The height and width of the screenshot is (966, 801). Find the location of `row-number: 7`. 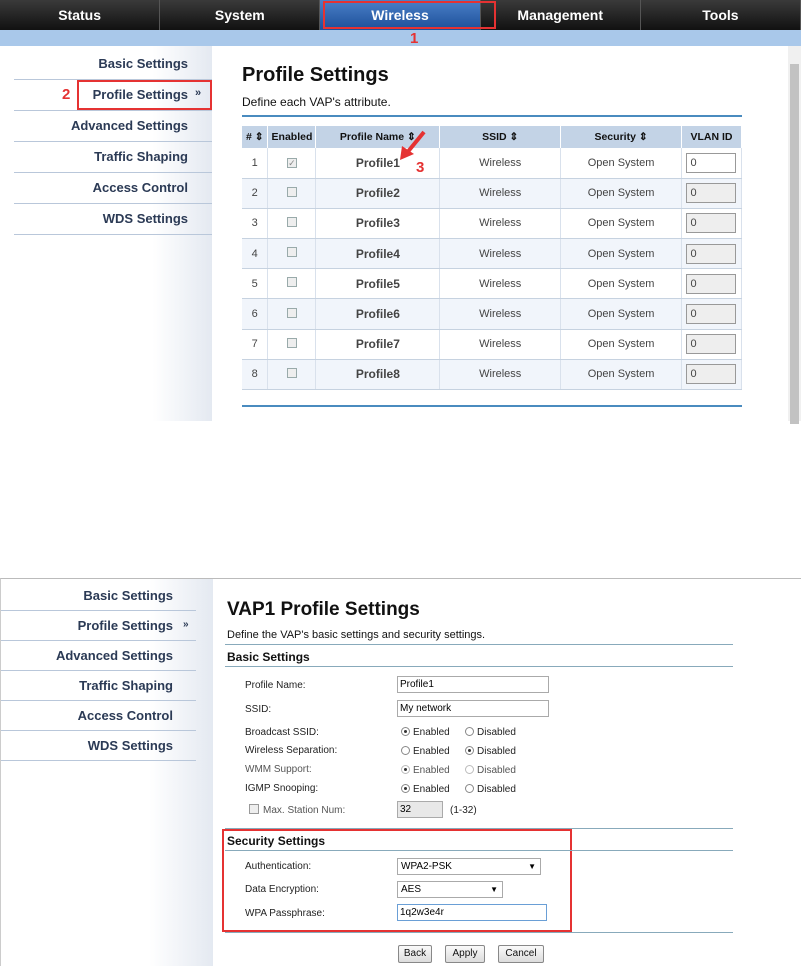

row-number: 7 is located at coordinates (255, 344).